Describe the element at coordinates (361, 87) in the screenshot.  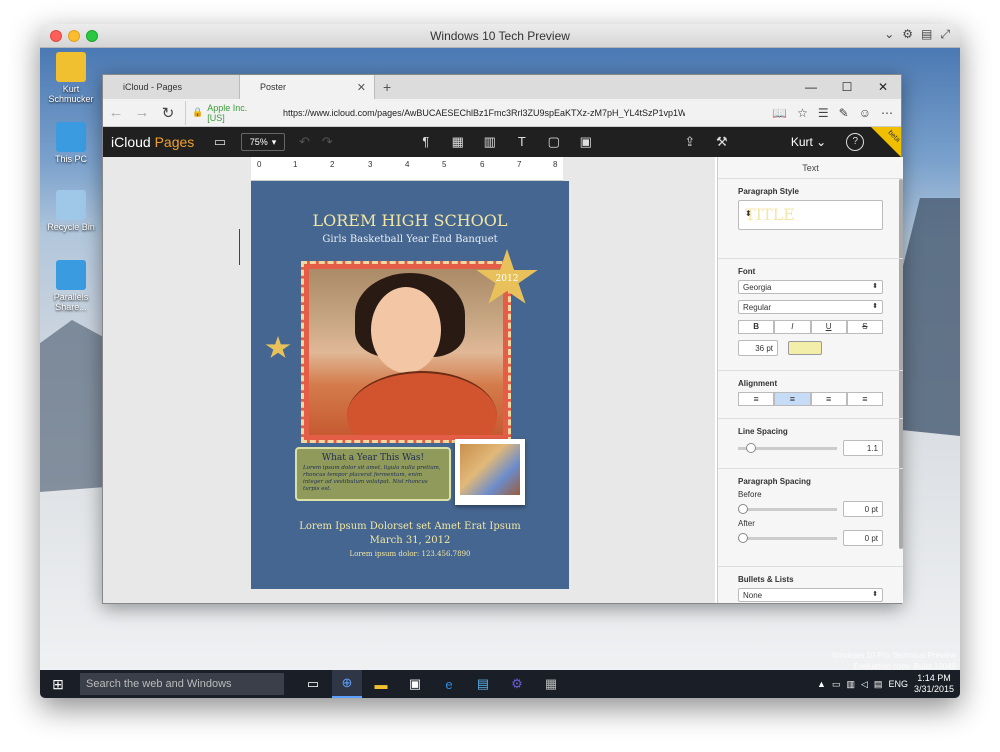
I see `close-tab-icon: ✕` at that location.